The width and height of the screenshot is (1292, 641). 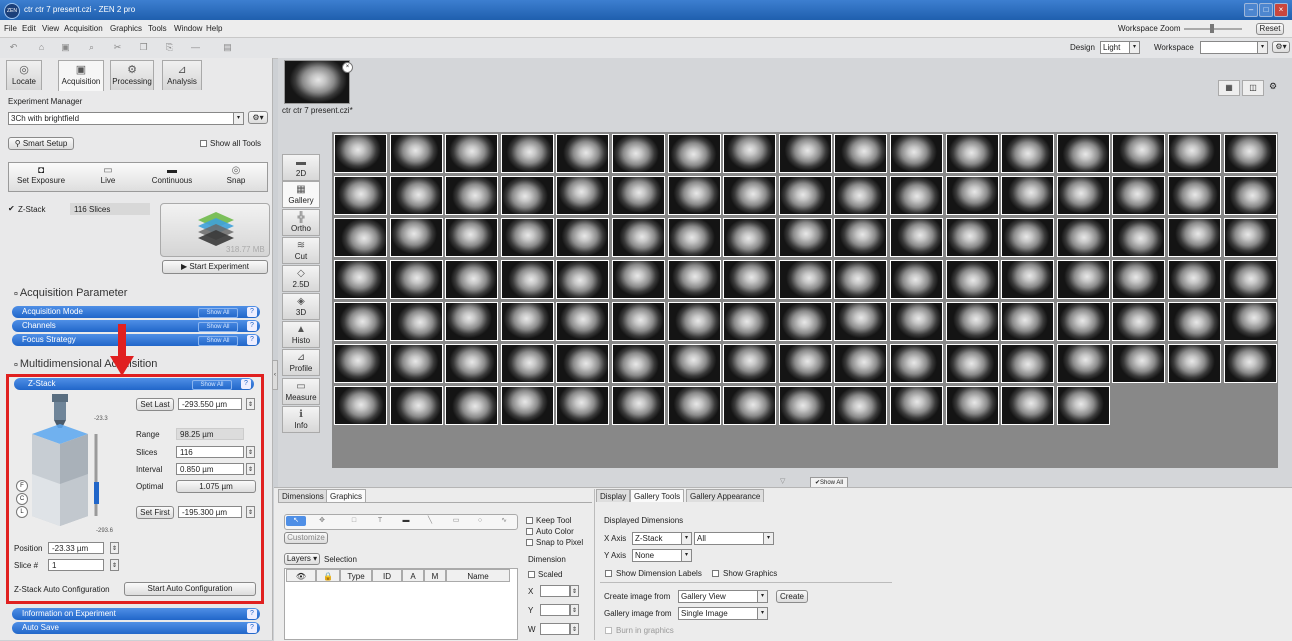 What do you see at coordinates (529, 520) in the screenshot?
I see `keep-tool-checkbox` at bounding box center [529, 520].